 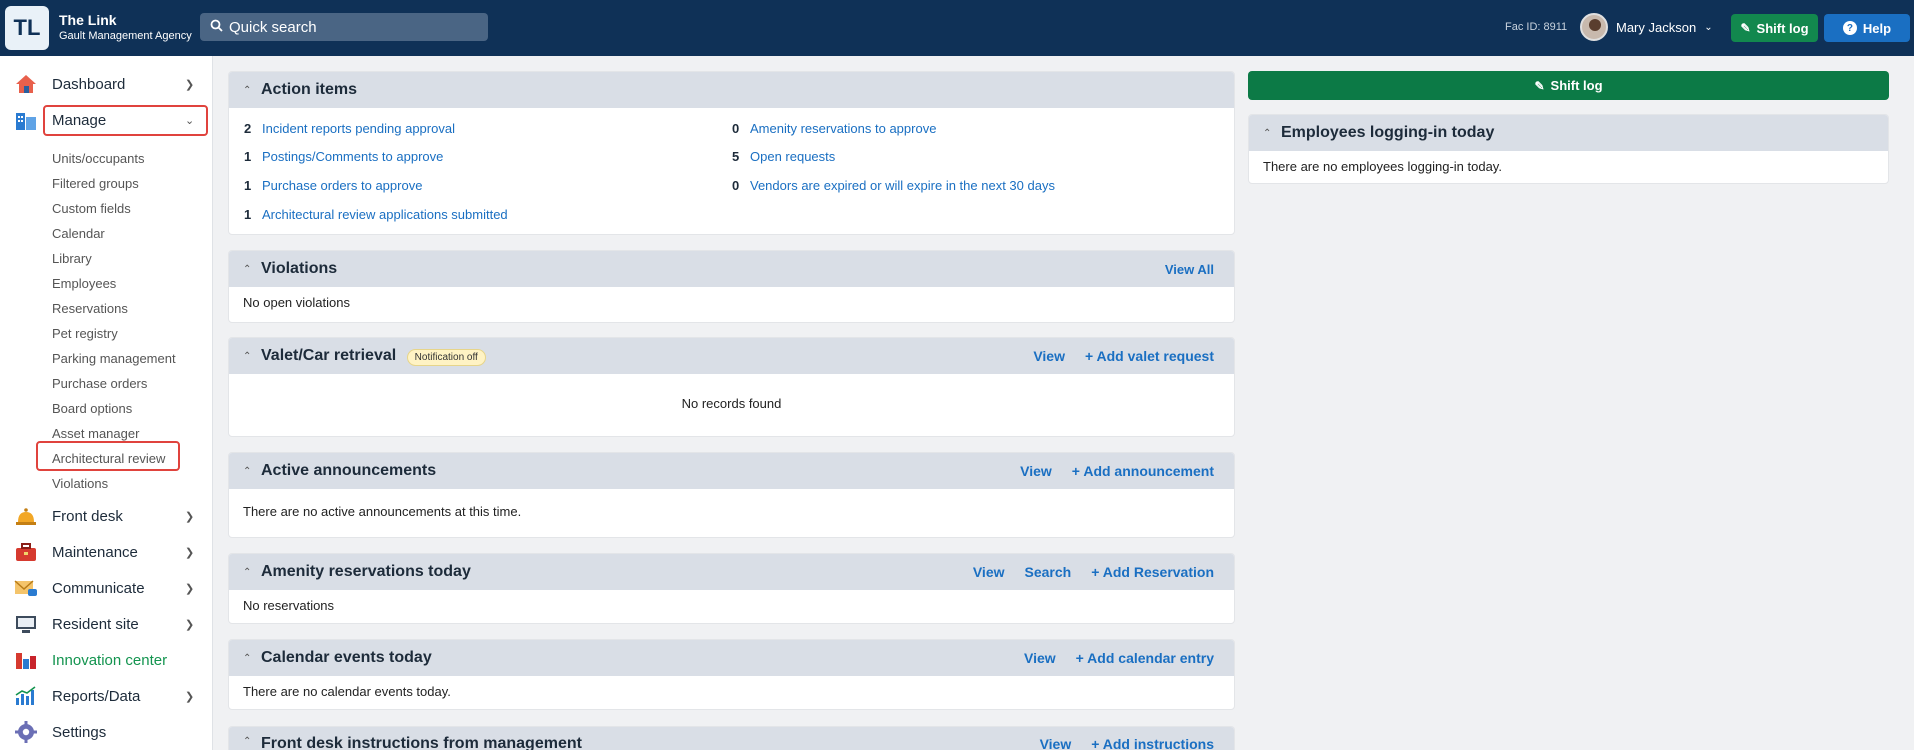 What do you see at coordinates (26, 660) in the screenshot?
I see `lab-icon` at bounding box center [26, 660].